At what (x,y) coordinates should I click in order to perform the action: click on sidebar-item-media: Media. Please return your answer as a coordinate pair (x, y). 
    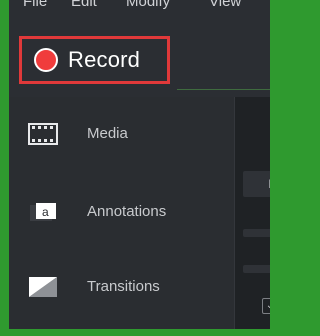
    Looking at the image, I should click on (121, 133).